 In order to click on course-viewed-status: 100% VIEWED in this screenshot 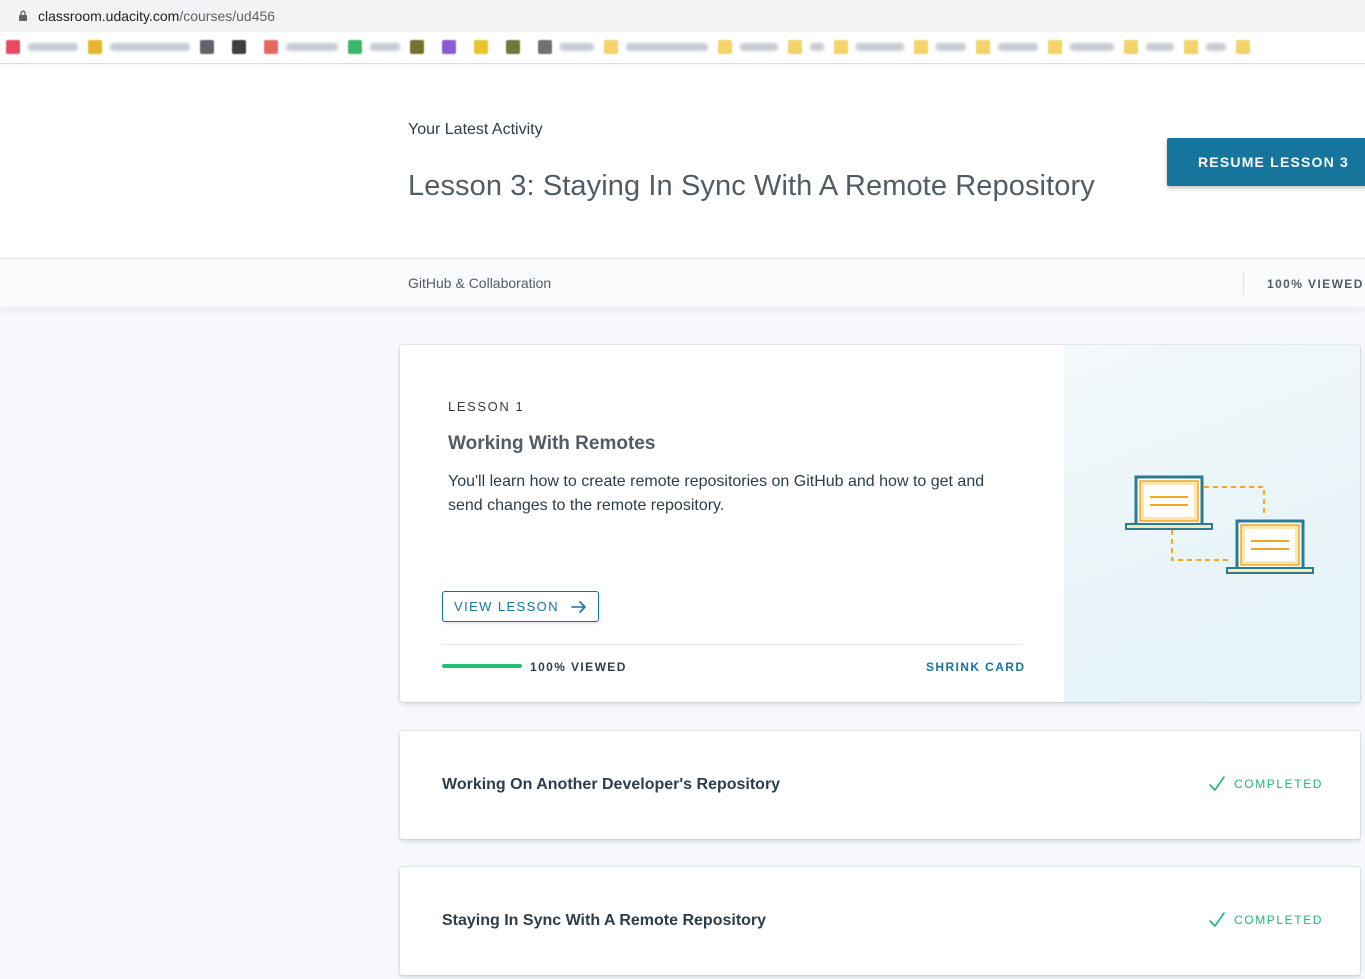, I will do `click(1315, 284)`.